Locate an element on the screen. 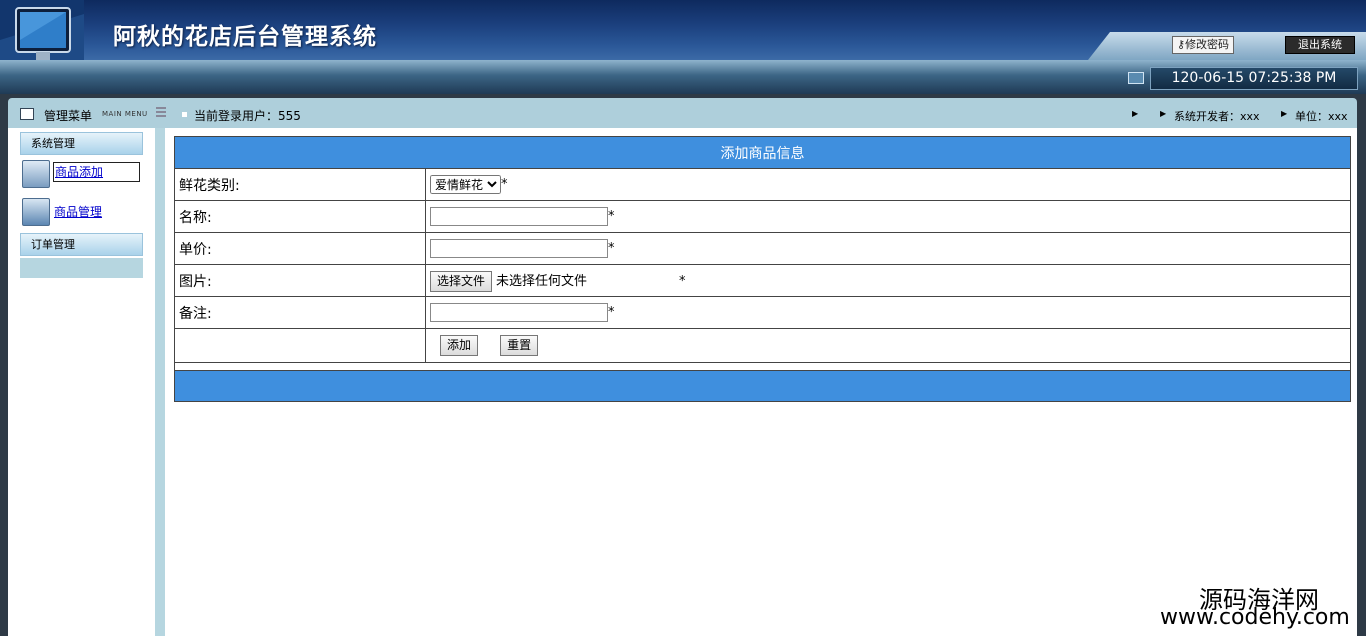 The image size is (1366, 636). developer-label: 系统开发者：xxx is located at coordinates (1217, 116).